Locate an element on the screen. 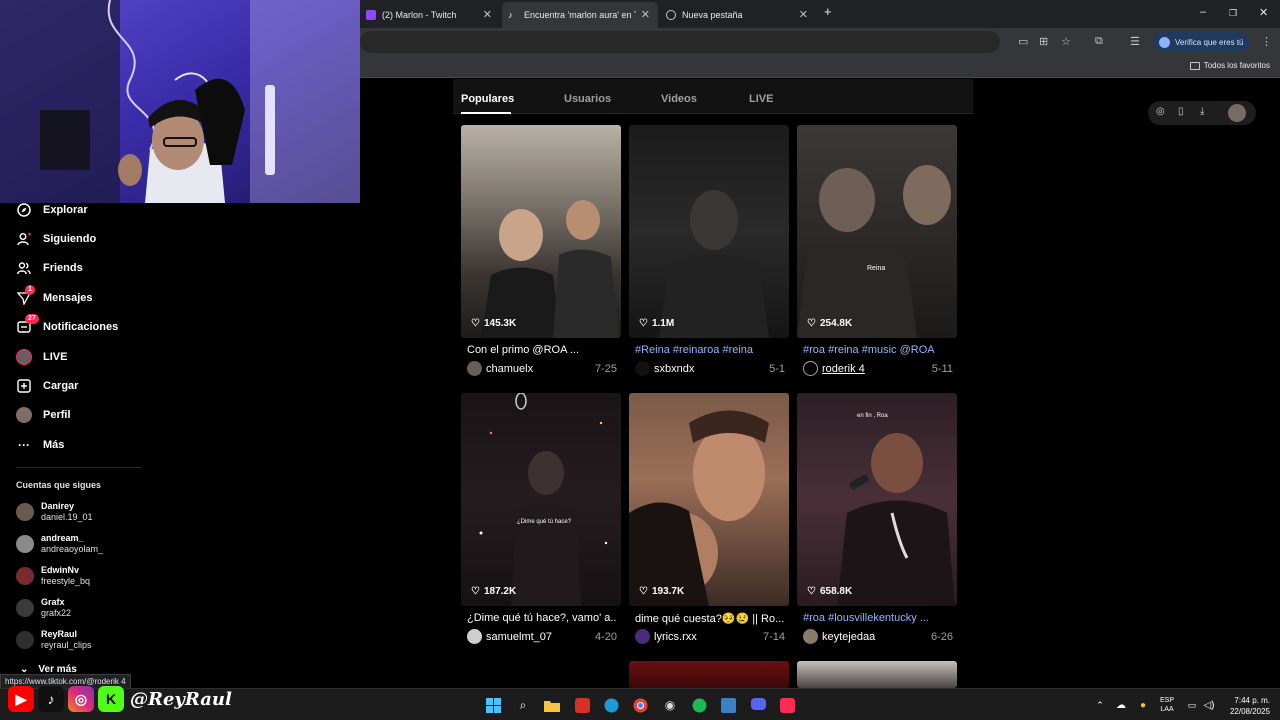 This screenshot has width=1280, height=720. likes-count: ♡ 1.1M is located at coordinates (657, 323).